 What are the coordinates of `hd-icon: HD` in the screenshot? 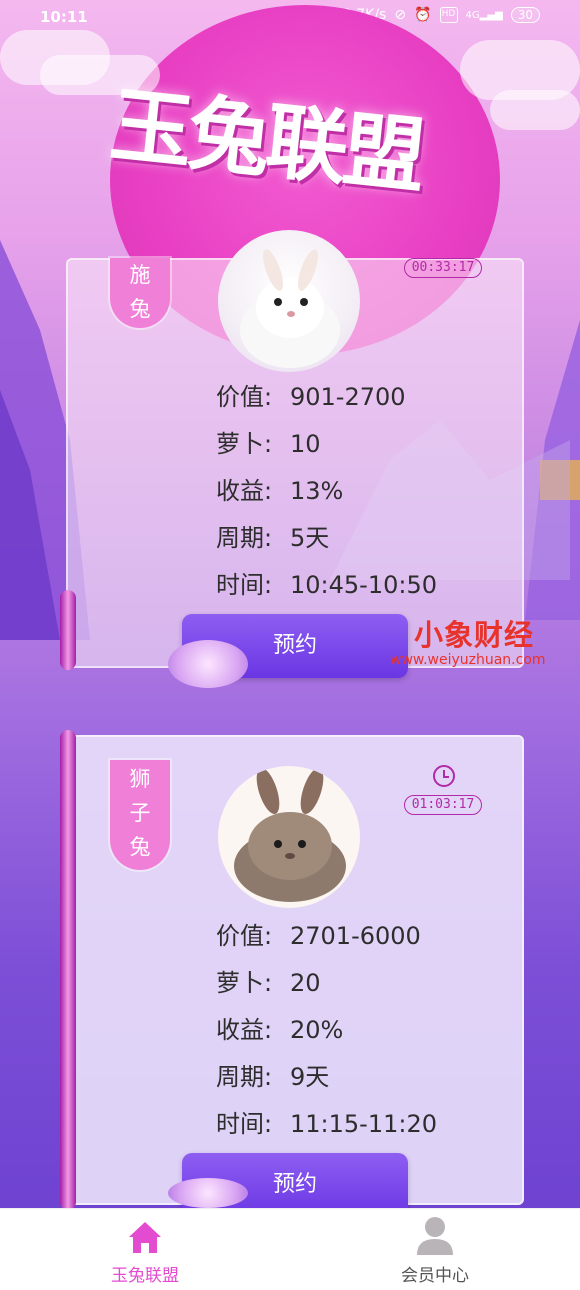 It's located at (448, 15).